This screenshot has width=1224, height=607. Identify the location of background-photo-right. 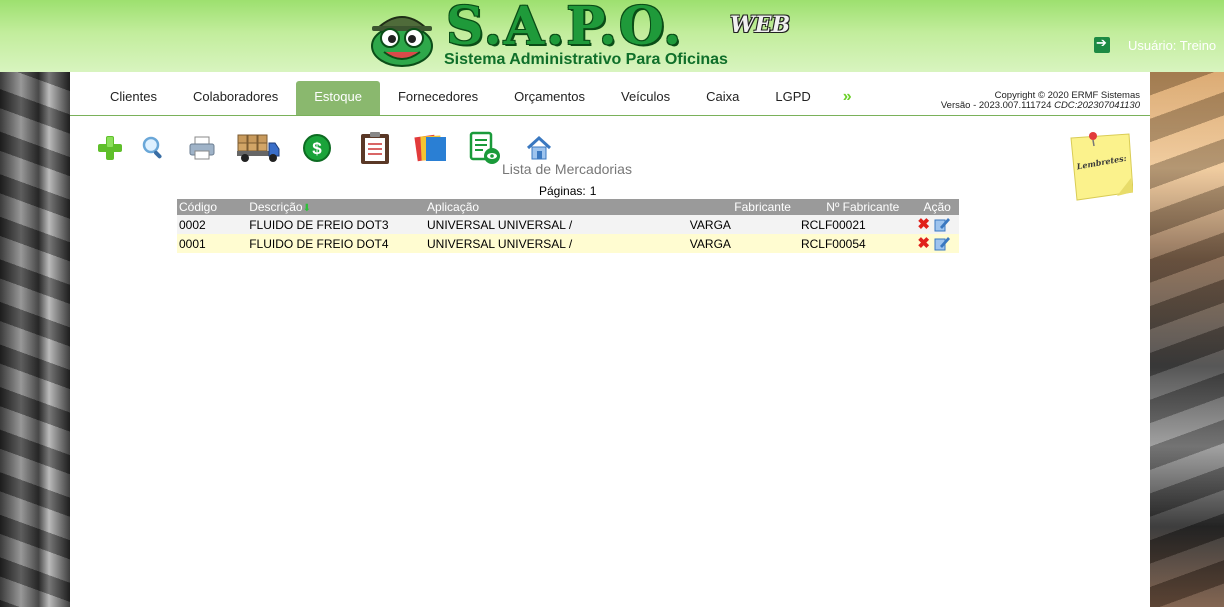
(1187, 339).